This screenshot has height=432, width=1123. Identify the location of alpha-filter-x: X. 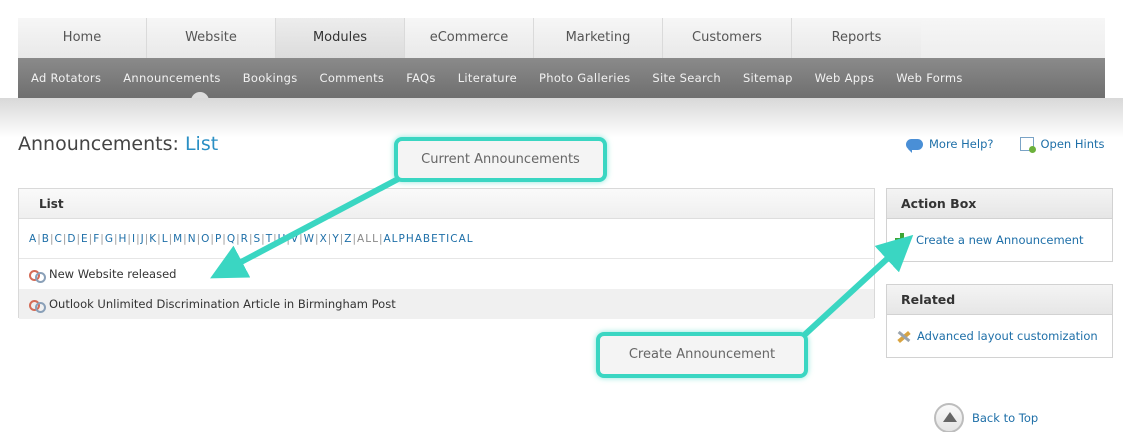
(324, 239).